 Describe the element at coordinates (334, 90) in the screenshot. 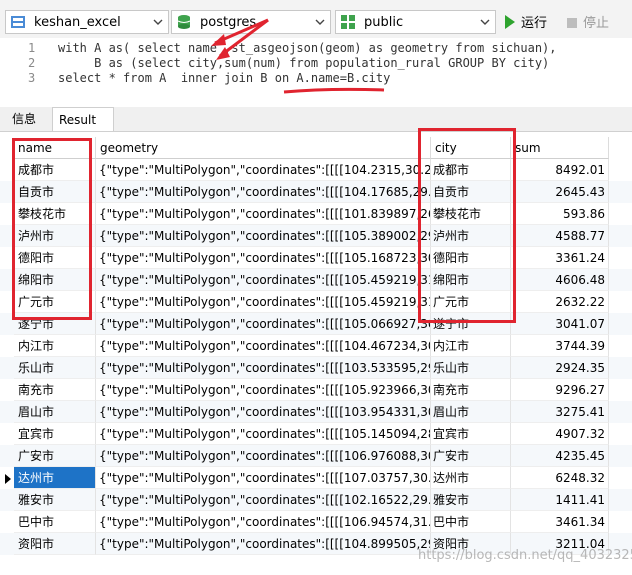

I see `annotation-underline` at that location.